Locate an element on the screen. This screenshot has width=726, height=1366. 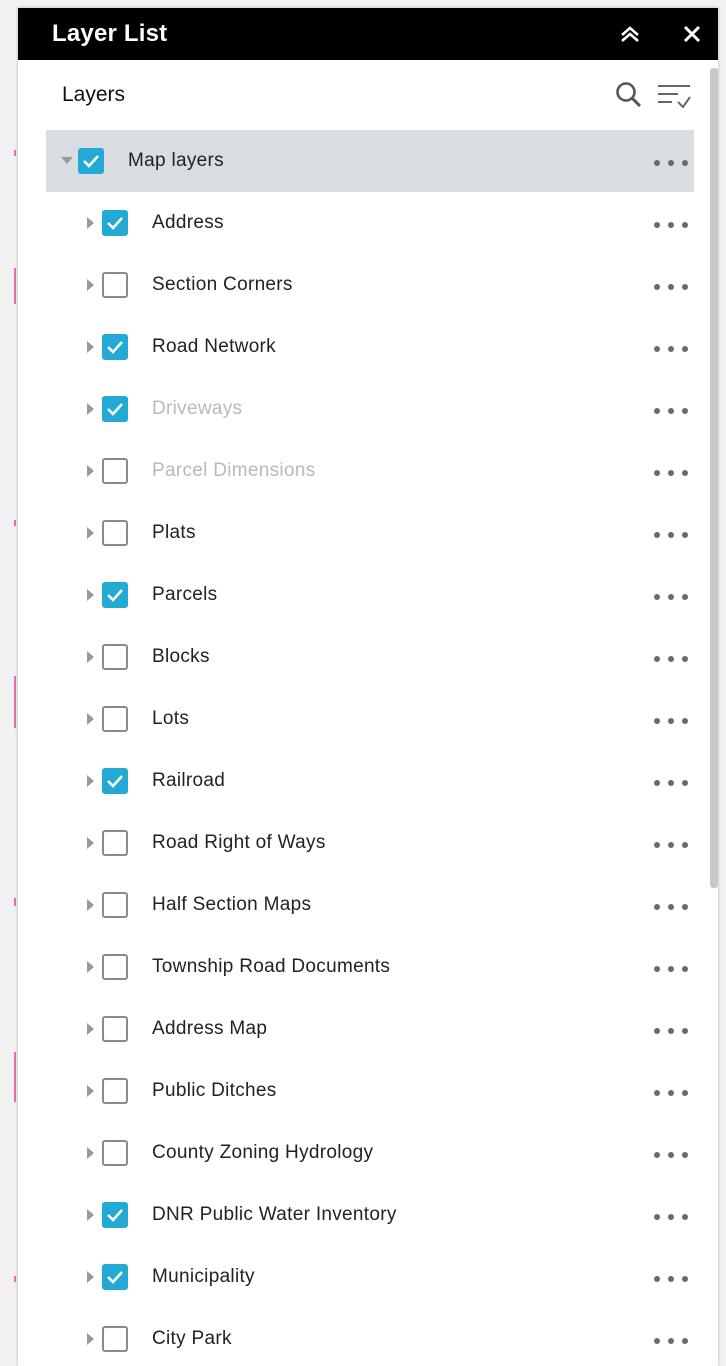
layer-row: Parcels is located at coordinates (368, 595).